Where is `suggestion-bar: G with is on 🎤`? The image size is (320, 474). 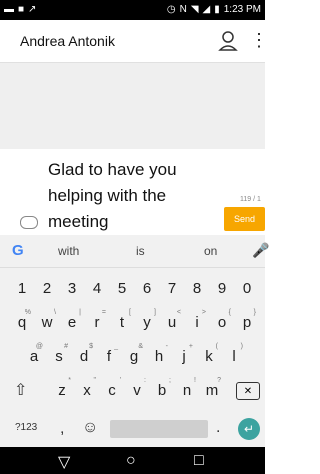 suggestion-bar: G with is on 🎤 is located at coordinates (134, 251).